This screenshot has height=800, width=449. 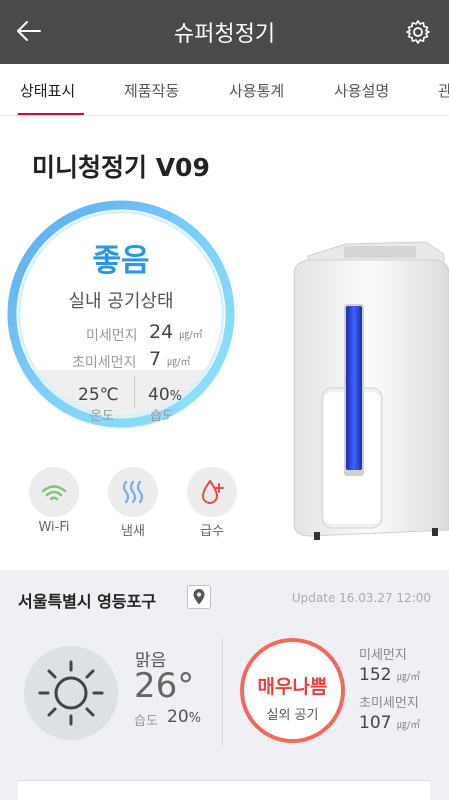 What do you see at coordinates (134, 392) in the screenshot?
I see `env-divider` at bounding box center [134, 392].